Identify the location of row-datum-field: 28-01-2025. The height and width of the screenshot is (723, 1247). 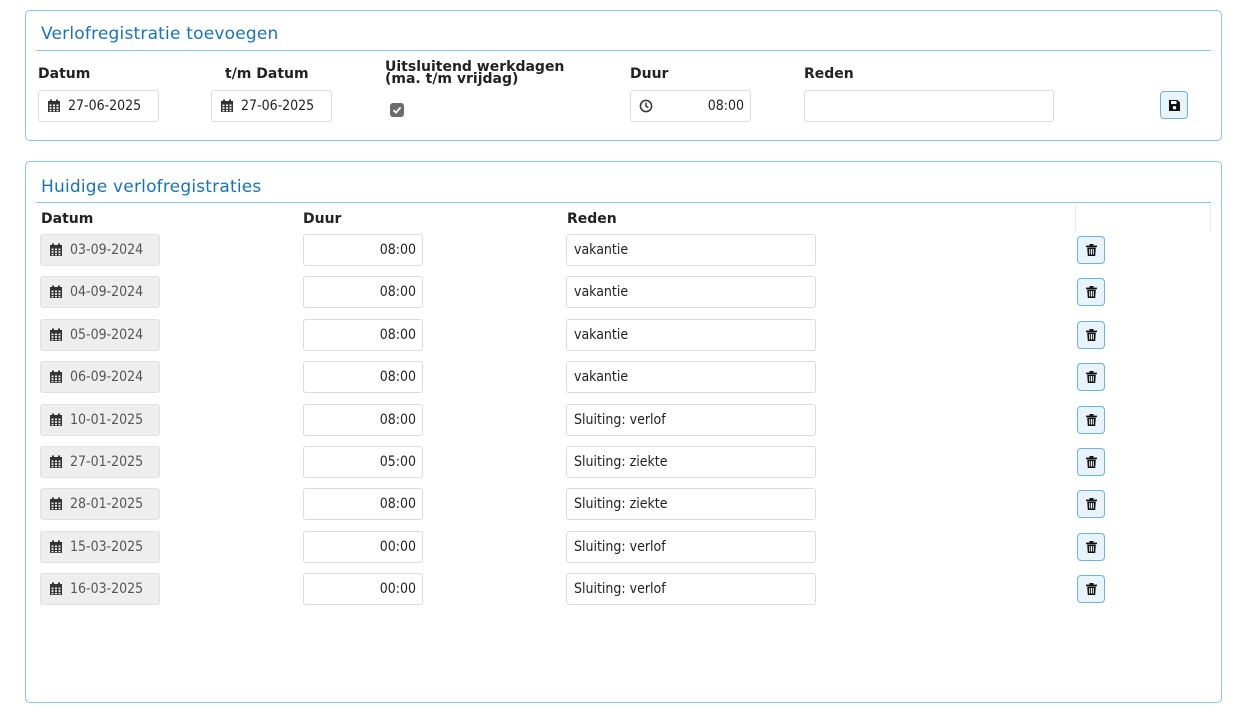
(100, 504).